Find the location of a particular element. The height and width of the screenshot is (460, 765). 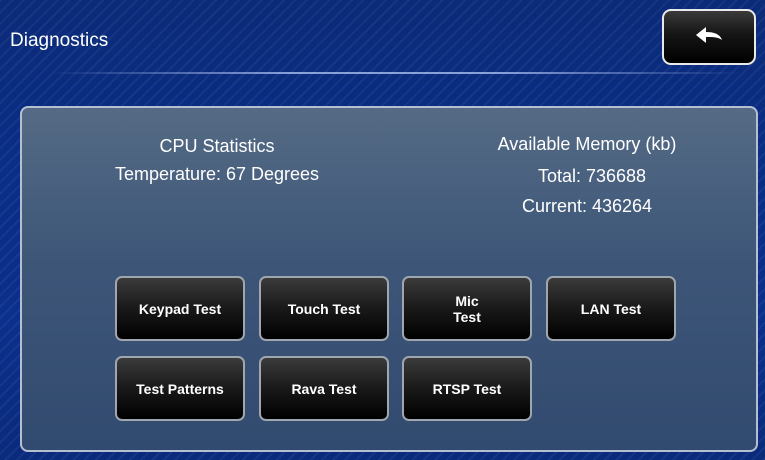

mic-test-button: Mic Test is located at coordinates (467, 308).